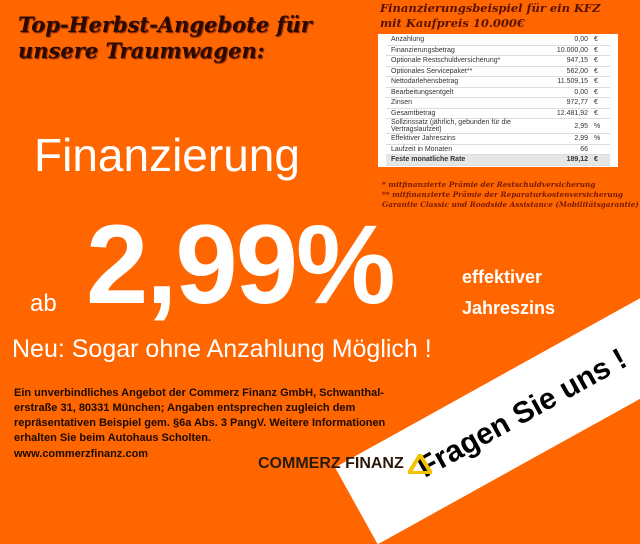 The height and width of the screenshot is (544, 640). What do you see at coordinates (498, 51) in the screenshot?
I see `table-row: Finanzierungsbetrag 10.000,00 €` at bounding box center [498, 51].